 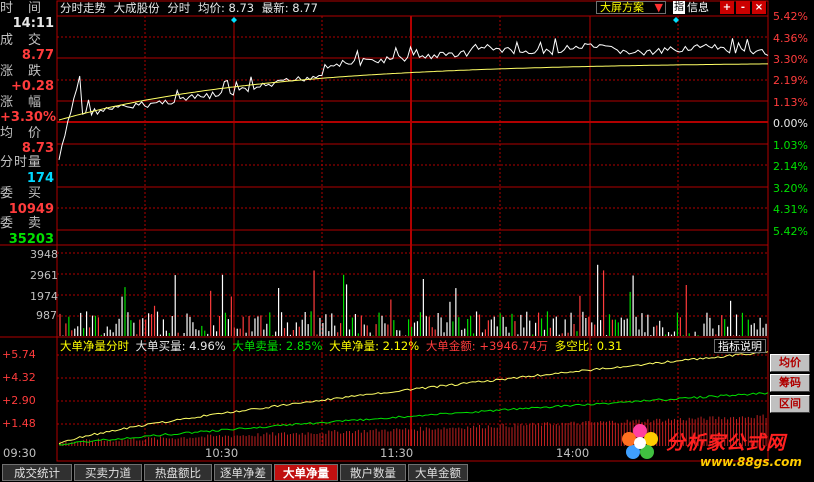 I want to click on volume-axis-label: 3948, so click(x=44, y=254).